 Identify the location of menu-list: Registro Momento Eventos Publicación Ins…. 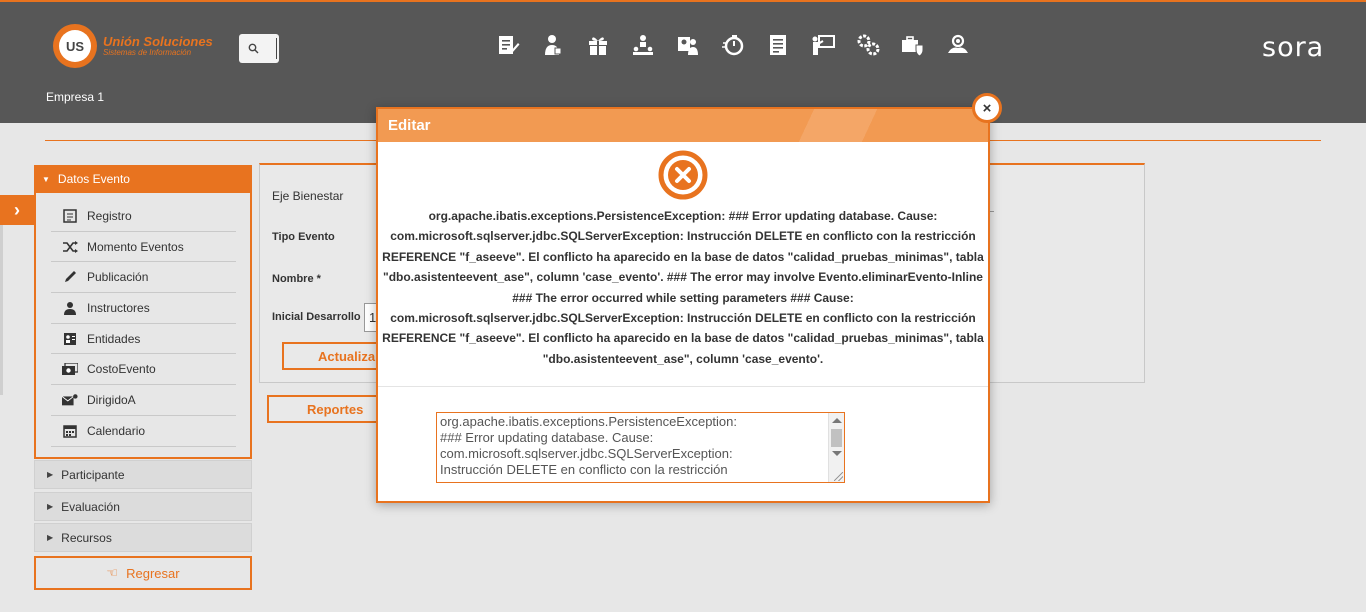
(143, 326).